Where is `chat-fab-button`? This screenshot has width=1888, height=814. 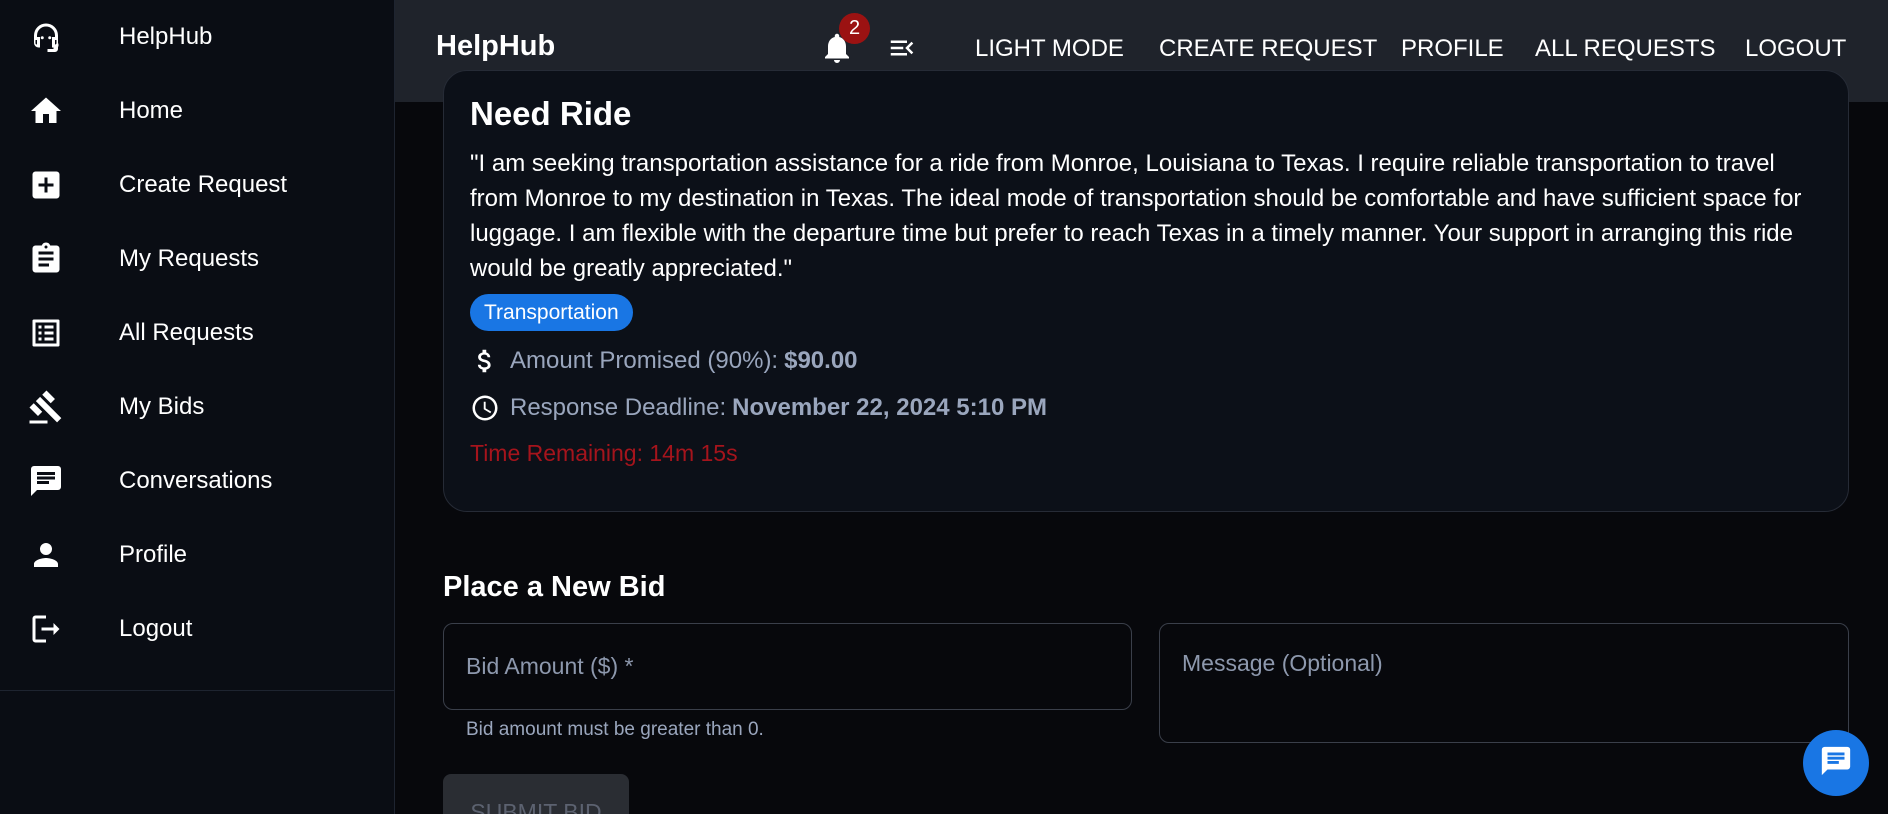 chat-fab-button is located at coordinates (1836, 763).